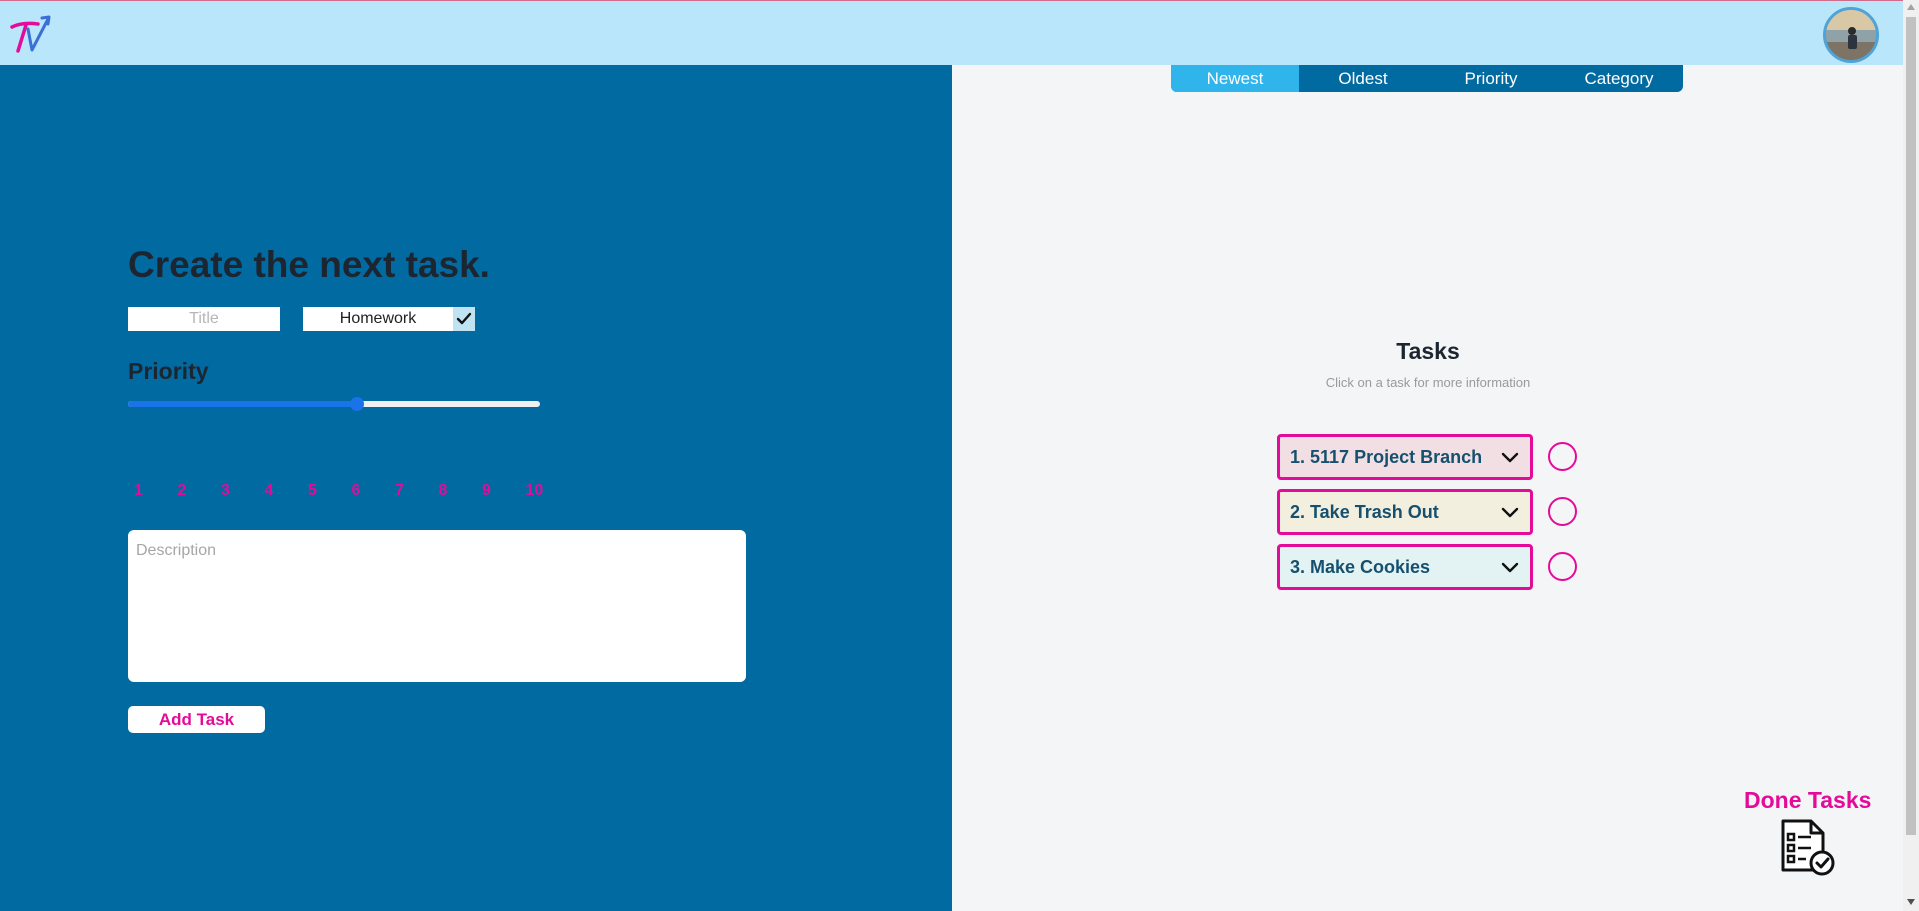 This screenshot has width=1919, height=911. What do you see at coordinates (309, 264) in the screenshot?
I see `create-task-heading: Create the next task.` at bounding box center [309, 264].